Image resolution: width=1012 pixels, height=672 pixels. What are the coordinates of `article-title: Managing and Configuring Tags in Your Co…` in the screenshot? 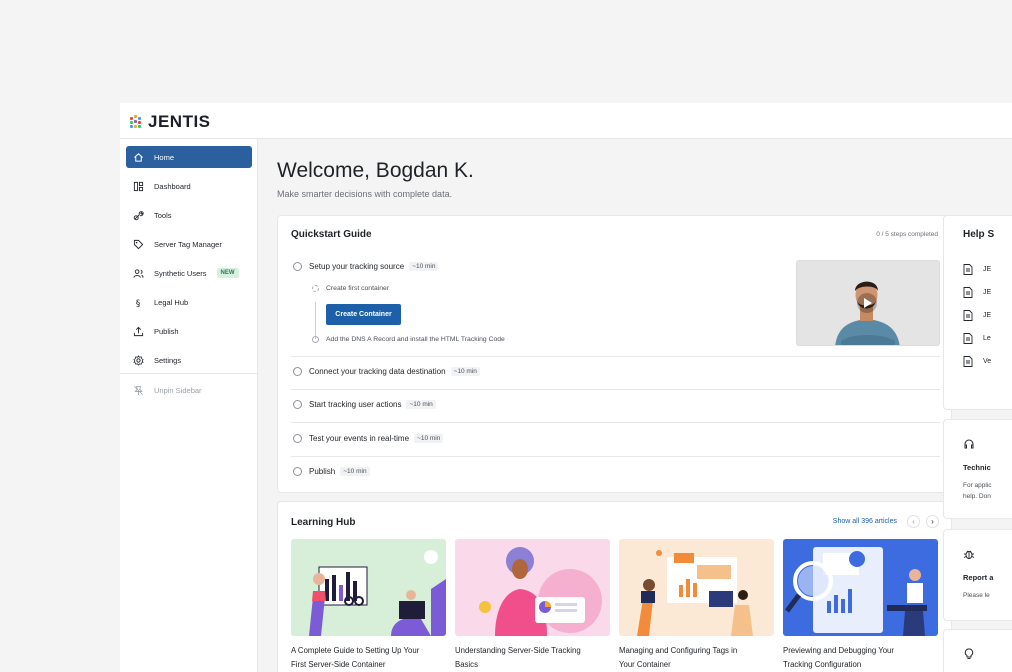 It's located at (696, 658).